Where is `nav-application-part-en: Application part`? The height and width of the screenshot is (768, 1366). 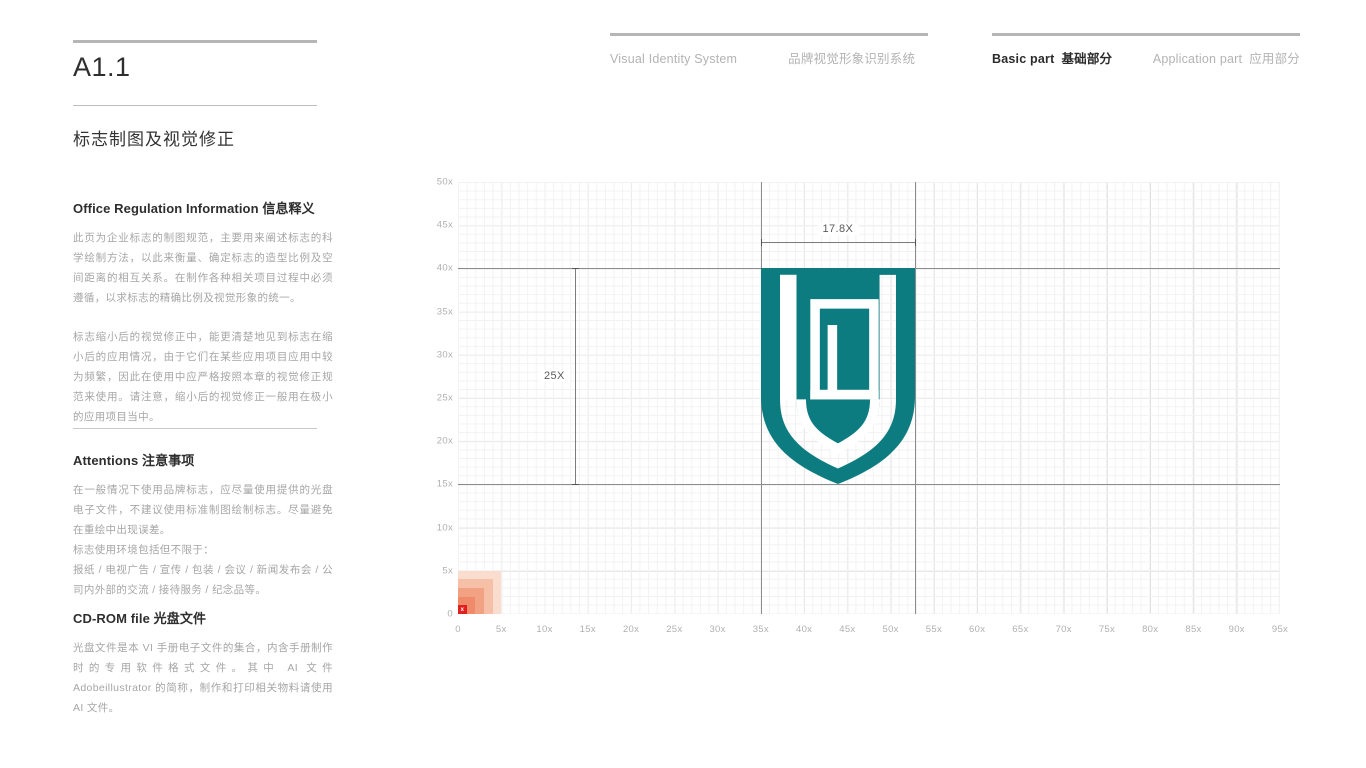
nav-application-part-en: Application part is located at coordinates (1197, 59).